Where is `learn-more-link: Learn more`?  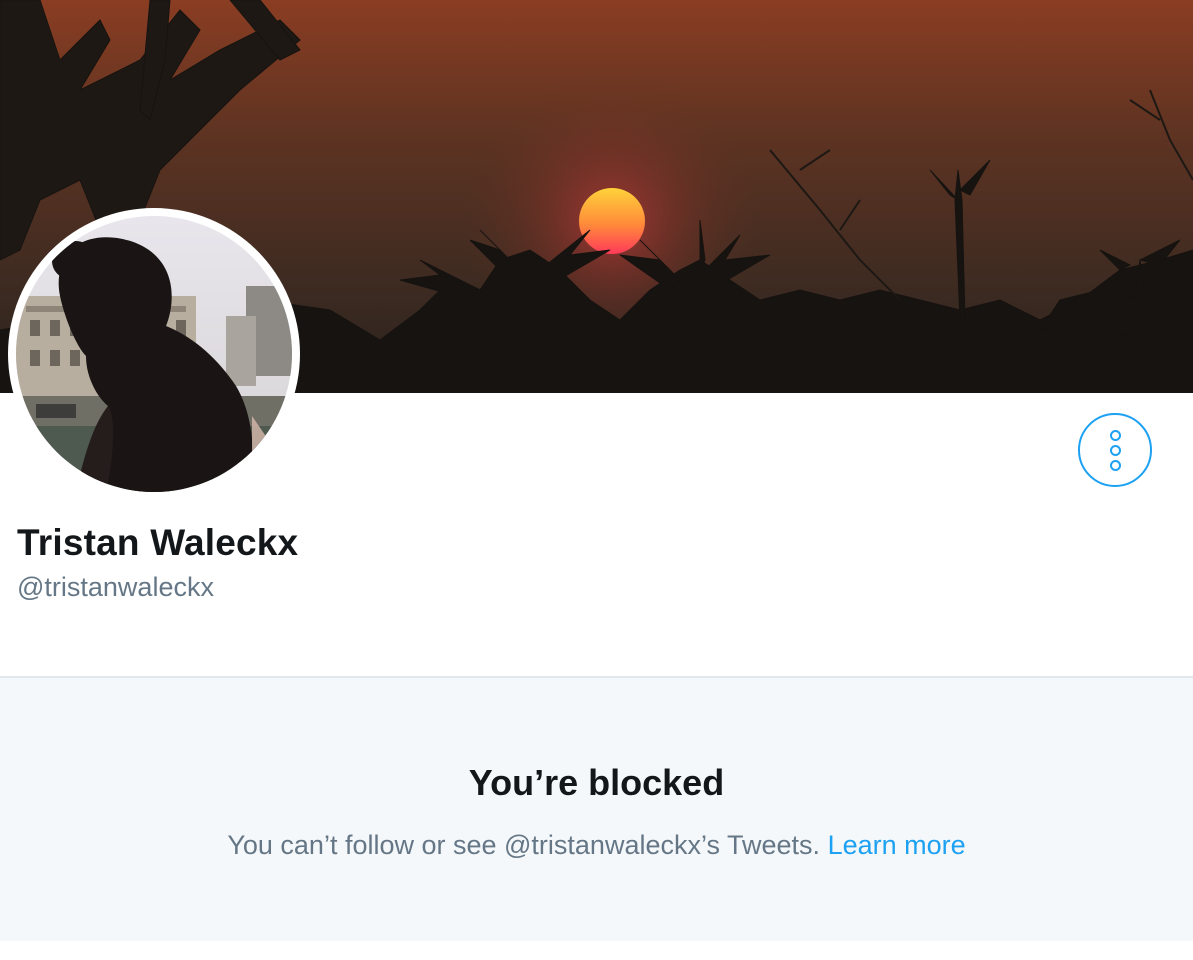 learn-more-link: Learn more is located at coordinates (897, 845).